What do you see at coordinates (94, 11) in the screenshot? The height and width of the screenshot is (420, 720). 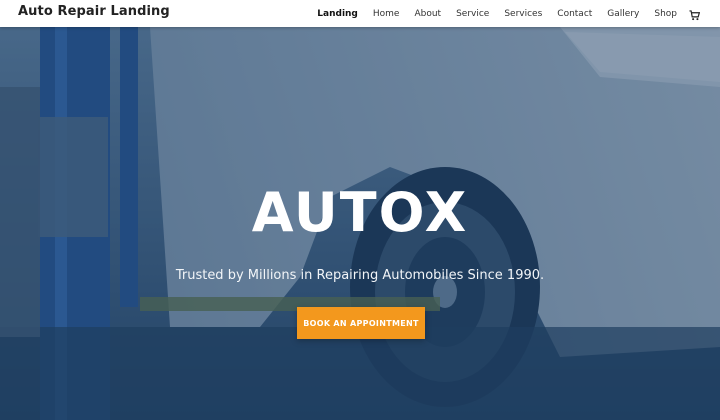 I see `site-title: Auto Repair Landing` at bounding box center [94, 11].